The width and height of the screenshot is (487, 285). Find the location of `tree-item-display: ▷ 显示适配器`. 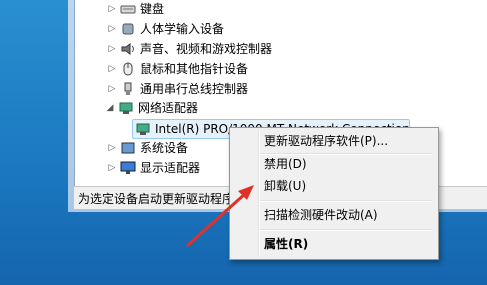

tree-item-display: ▷ 显示适配器 is located at coordinates (153, 168).